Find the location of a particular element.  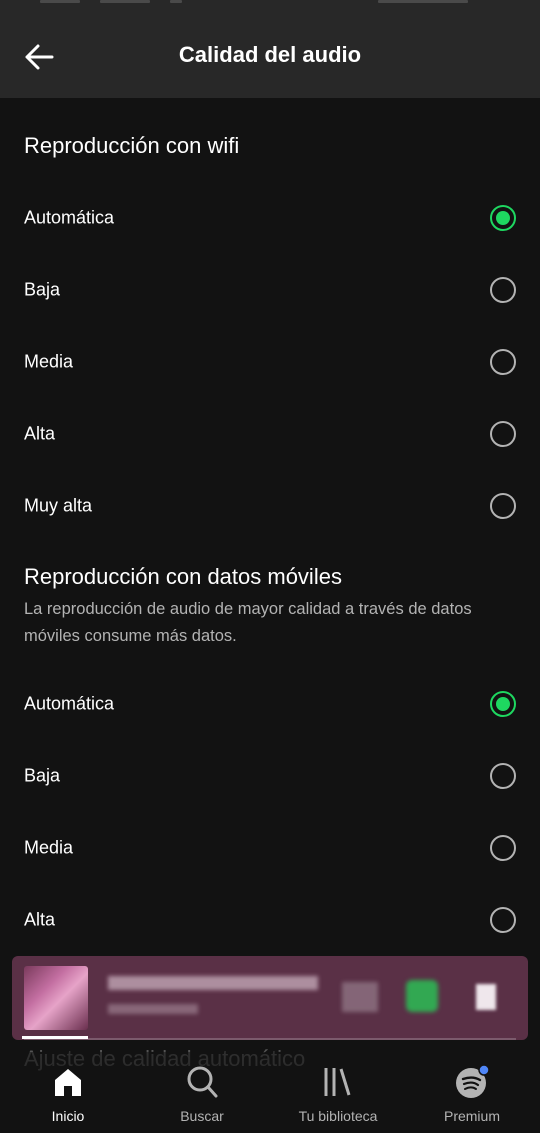

wifi-option-muy-alta: Muy alta is located at coordinates (270, 506).